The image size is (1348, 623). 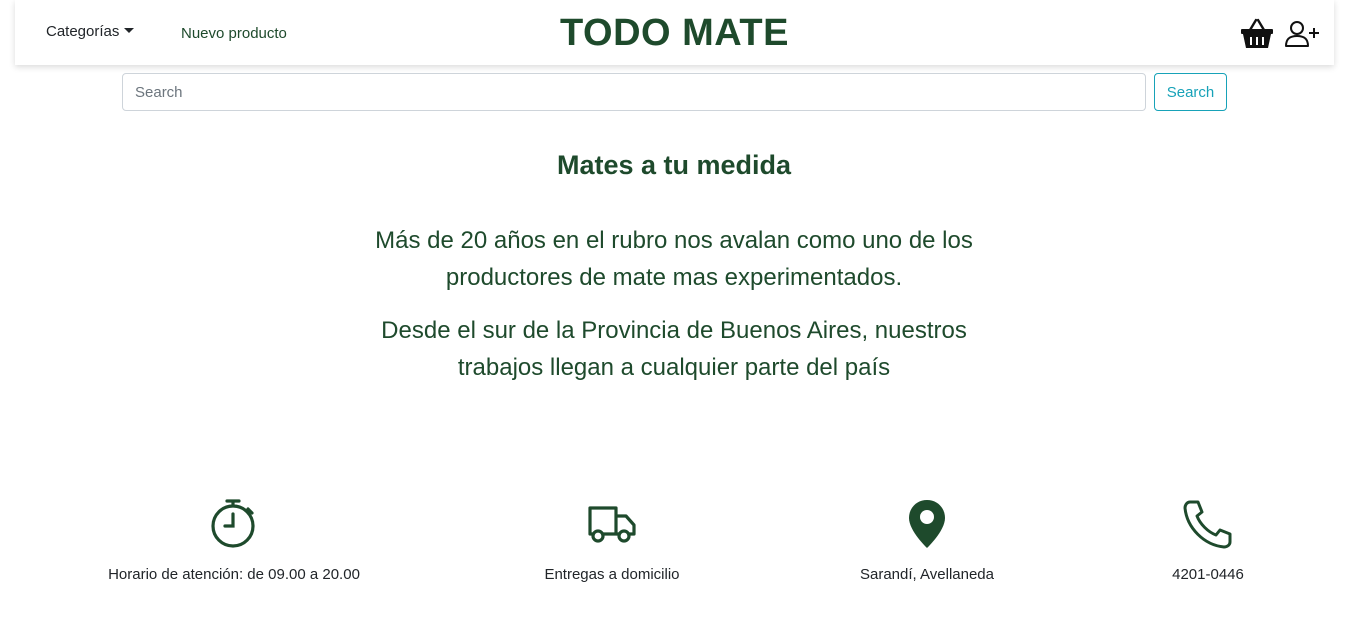 I want to click on feature-phone: 4201-0446, so click(x=1203, y=540).